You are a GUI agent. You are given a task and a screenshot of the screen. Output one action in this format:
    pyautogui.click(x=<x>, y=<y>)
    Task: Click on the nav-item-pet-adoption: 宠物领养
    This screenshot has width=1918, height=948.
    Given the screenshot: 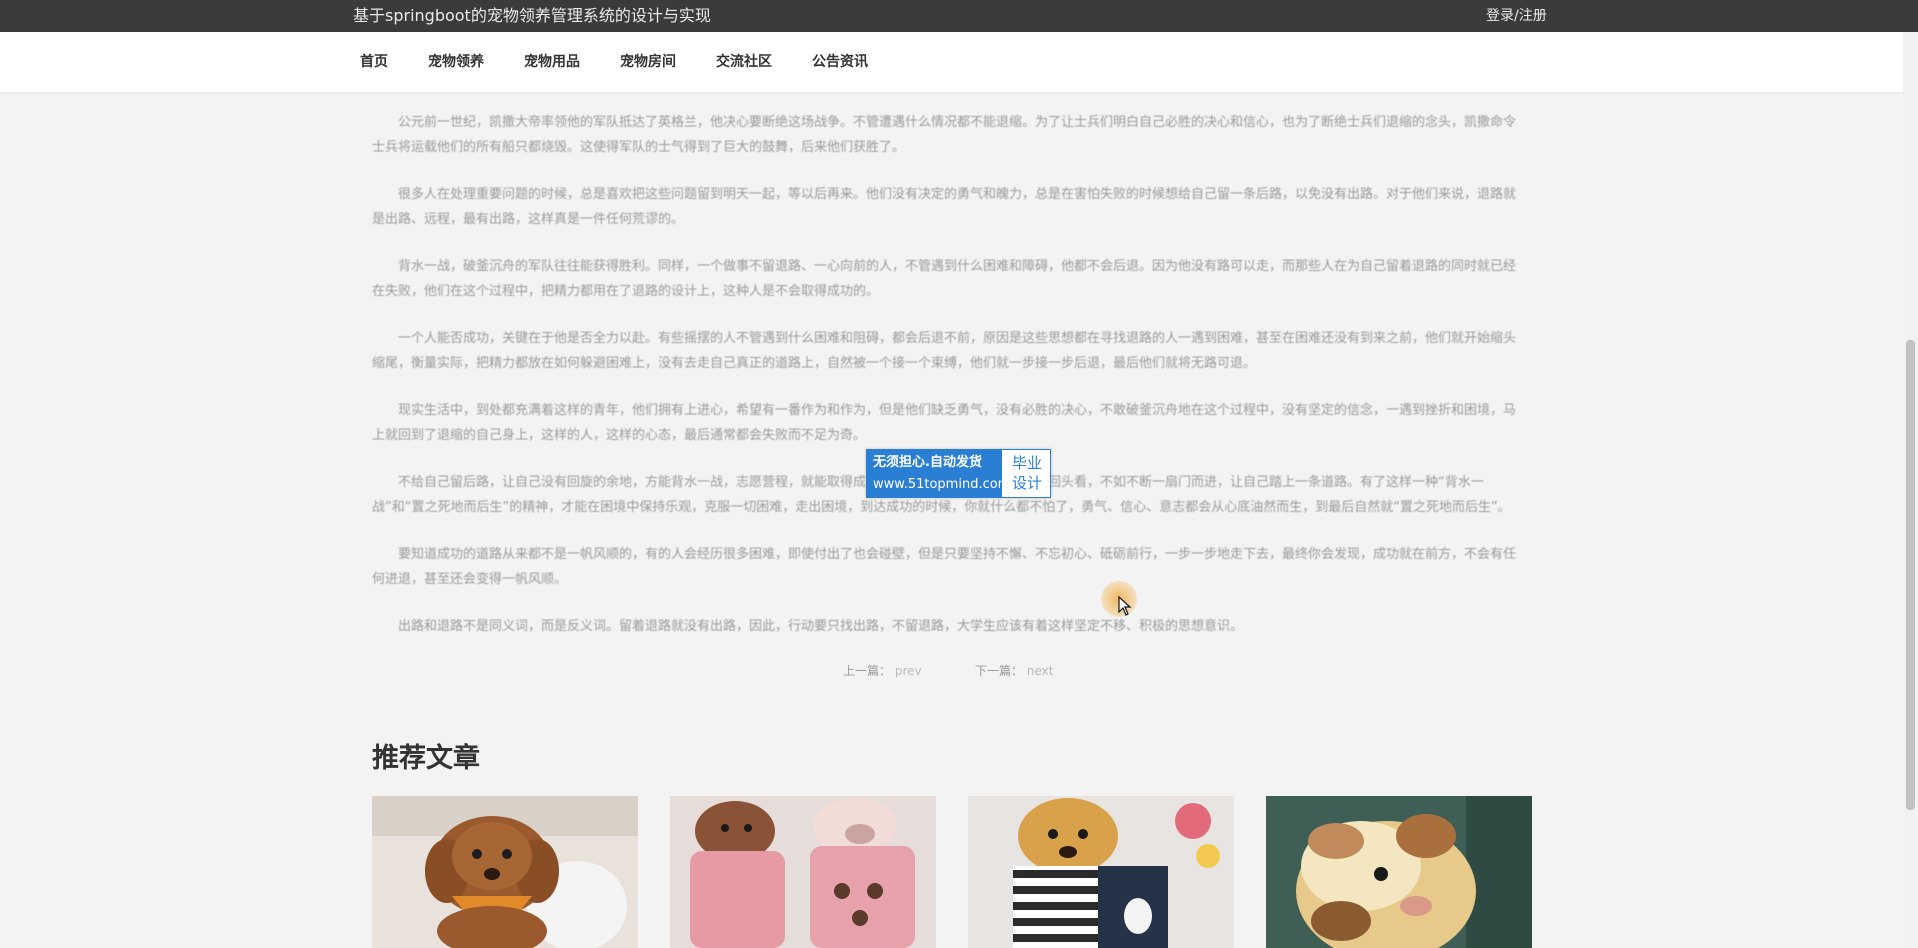 What is the action you would take?
    pyautogui.click(x=456, y=62)
    